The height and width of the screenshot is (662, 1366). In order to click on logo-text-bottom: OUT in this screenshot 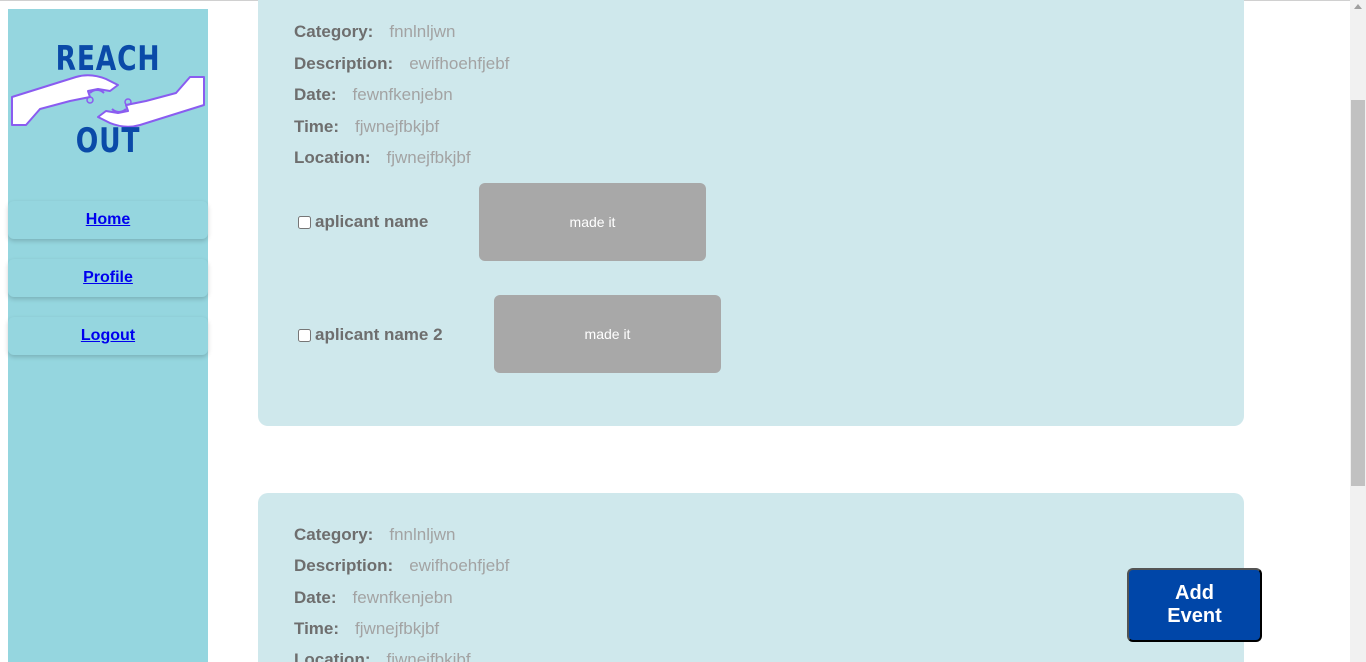, I will do `click(108, 141)`.